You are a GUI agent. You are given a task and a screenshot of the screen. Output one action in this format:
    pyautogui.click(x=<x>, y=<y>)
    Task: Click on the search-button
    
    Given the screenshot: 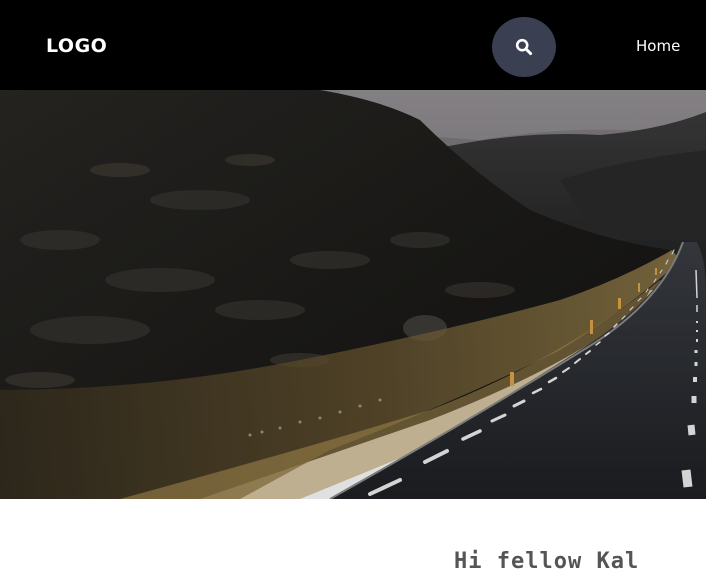 What is the action you would take?
    pyautogui.click(x=524, y=47)
    